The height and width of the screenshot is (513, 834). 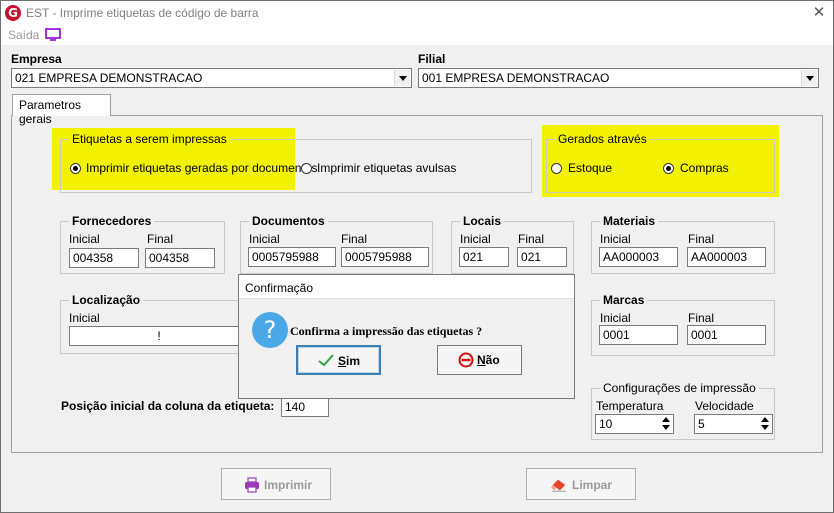 I want to click on radio-compras, so click(x=668, y=168).